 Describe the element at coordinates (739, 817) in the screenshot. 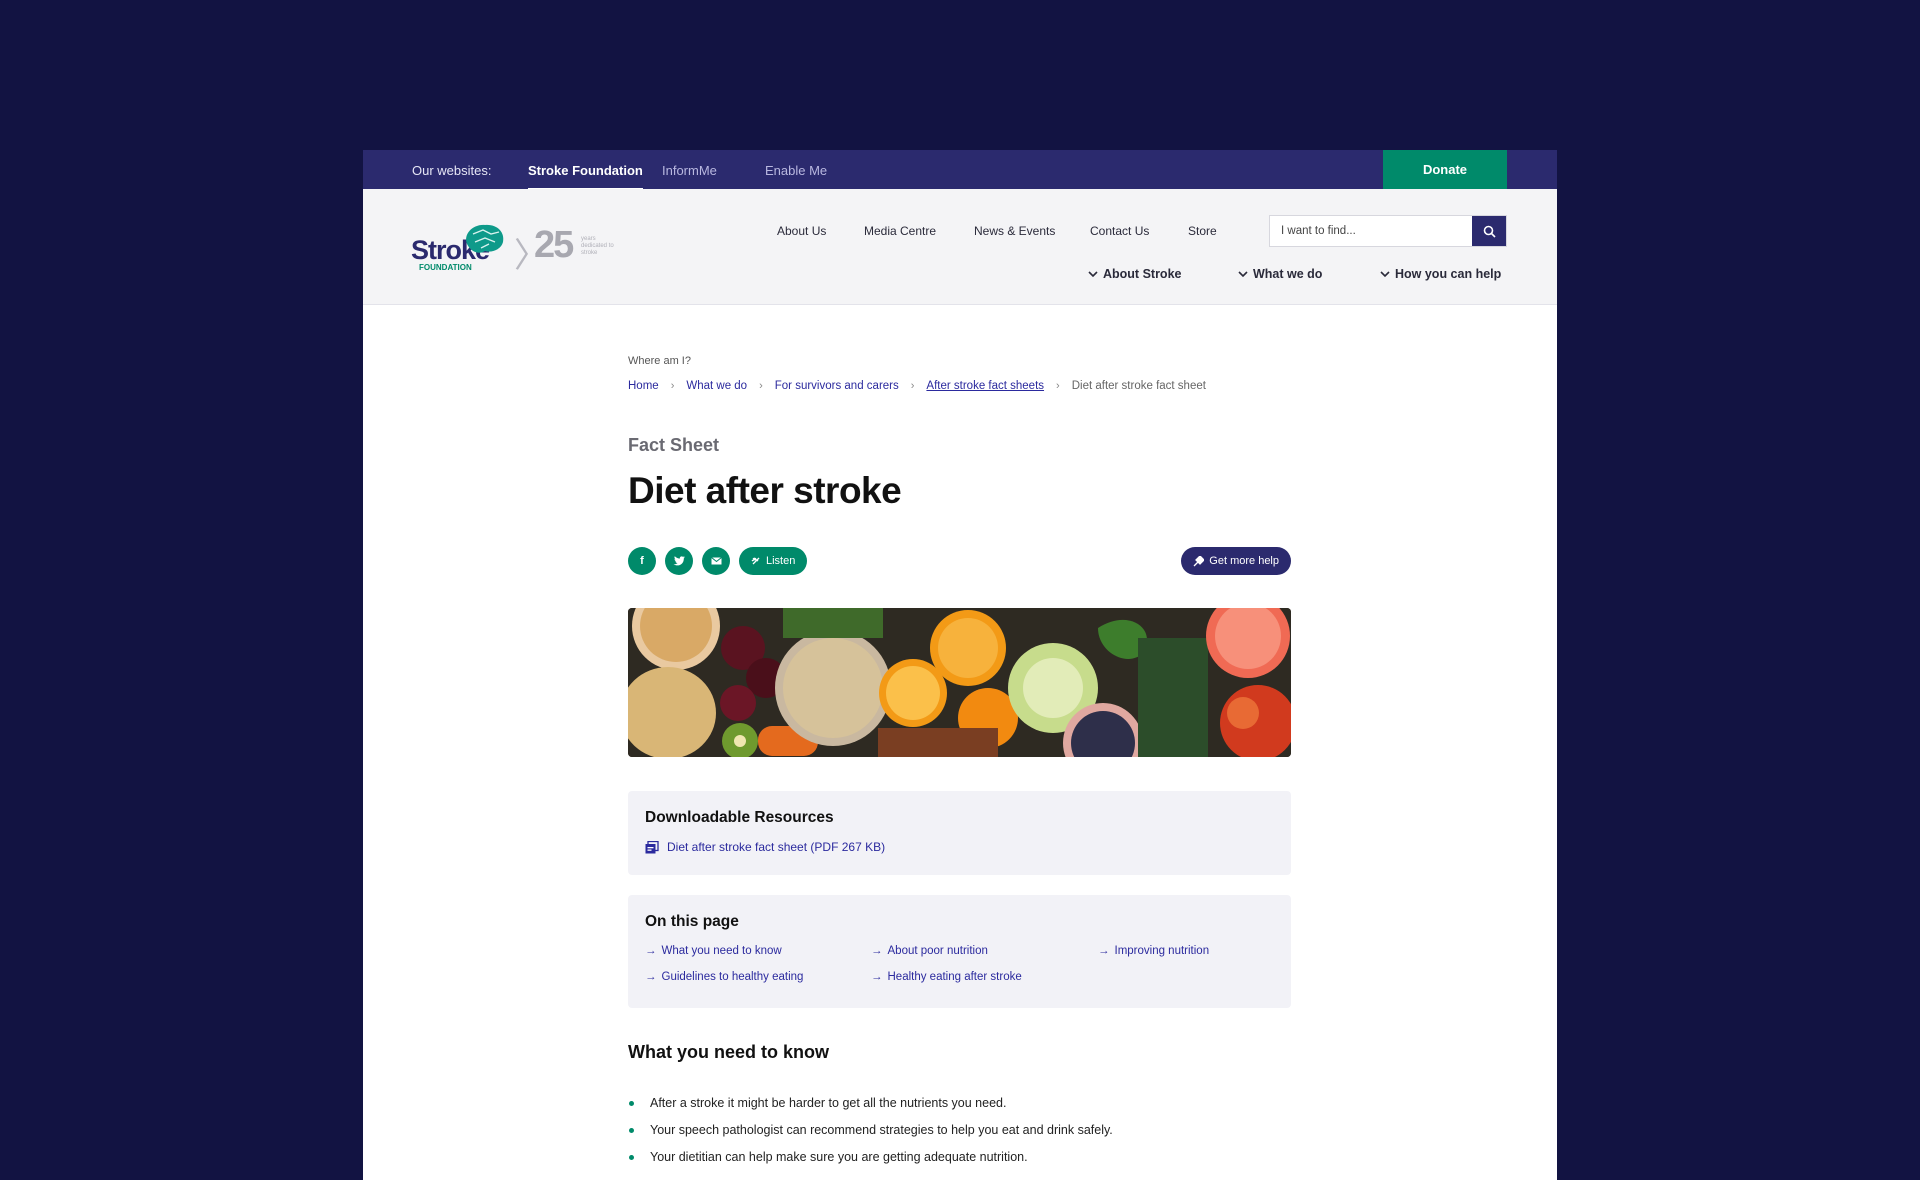

I see `resources-heading: Downloadable Resources` at that location.